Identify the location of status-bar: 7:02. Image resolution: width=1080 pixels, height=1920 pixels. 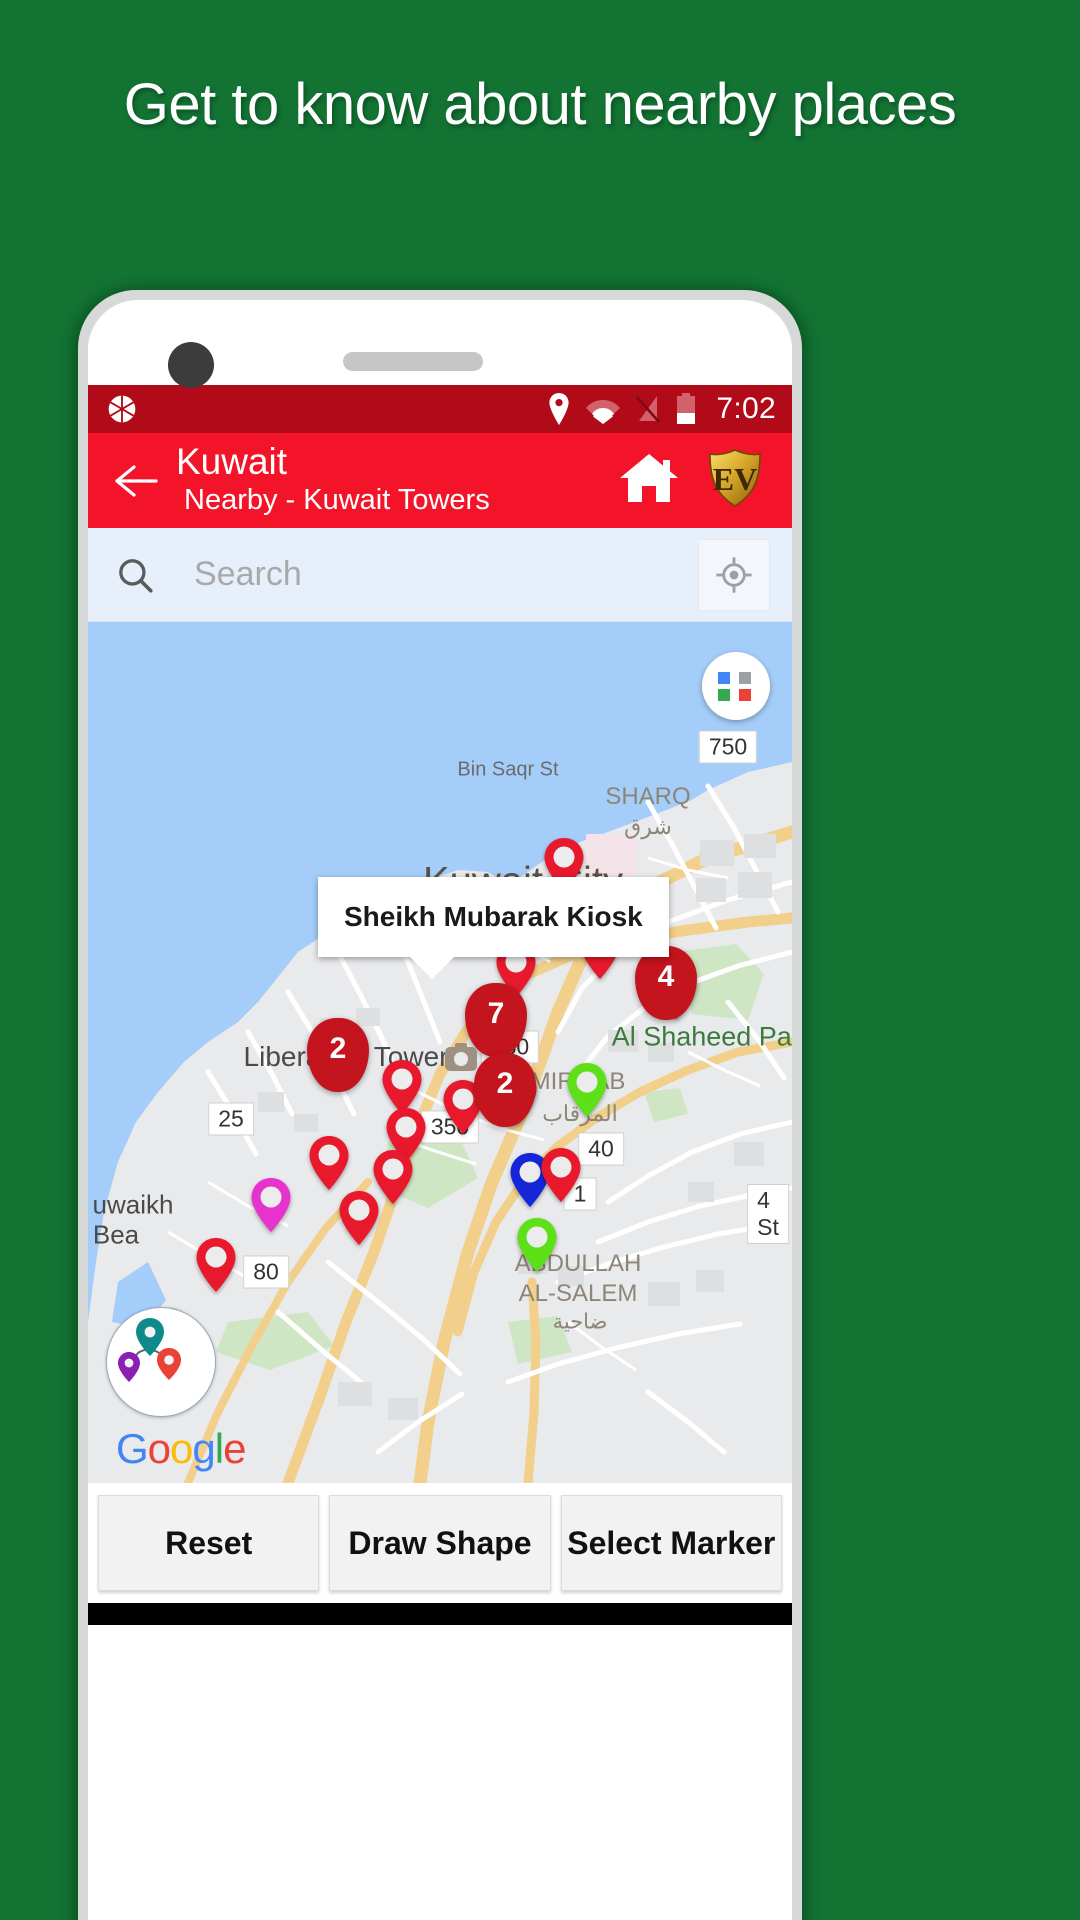
(440, 409).